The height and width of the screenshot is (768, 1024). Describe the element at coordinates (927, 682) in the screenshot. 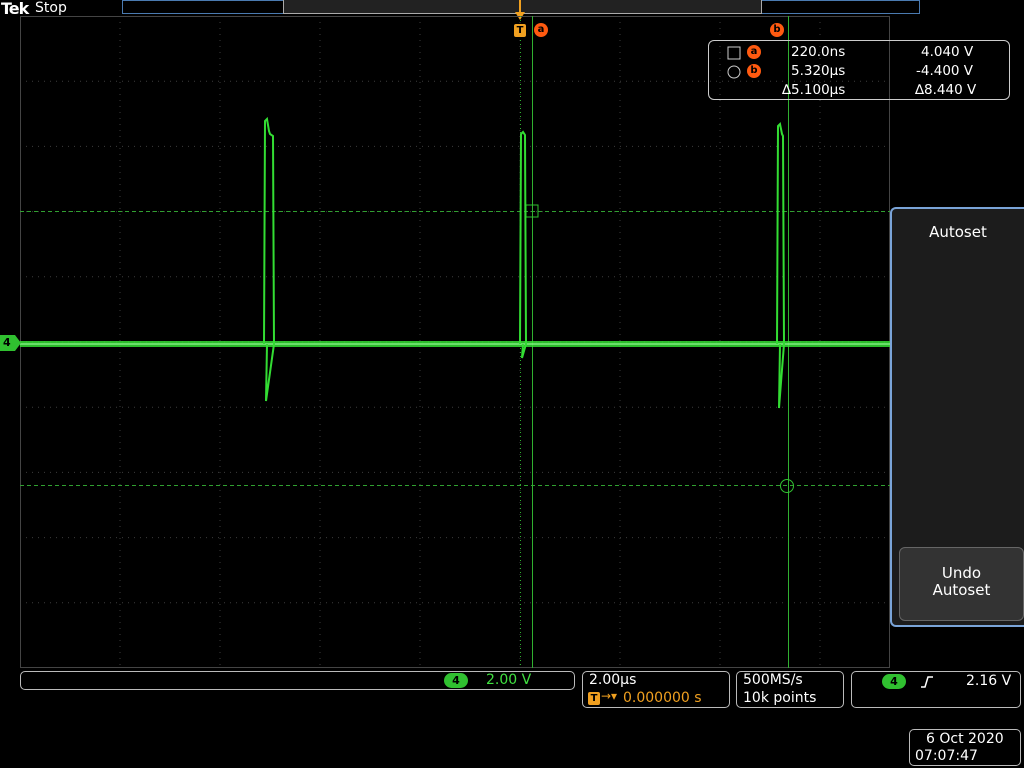

I see `rising-edge-icon` at that location.